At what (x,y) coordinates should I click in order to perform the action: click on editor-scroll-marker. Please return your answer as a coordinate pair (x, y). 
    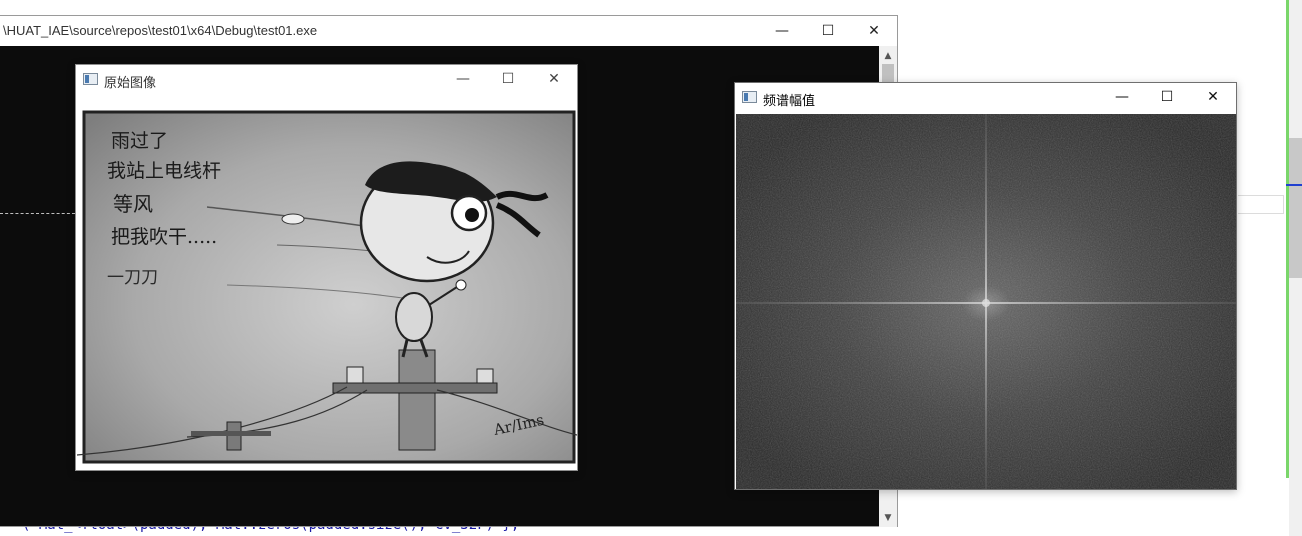
    Looking at the image, I should click on (1294, 185).